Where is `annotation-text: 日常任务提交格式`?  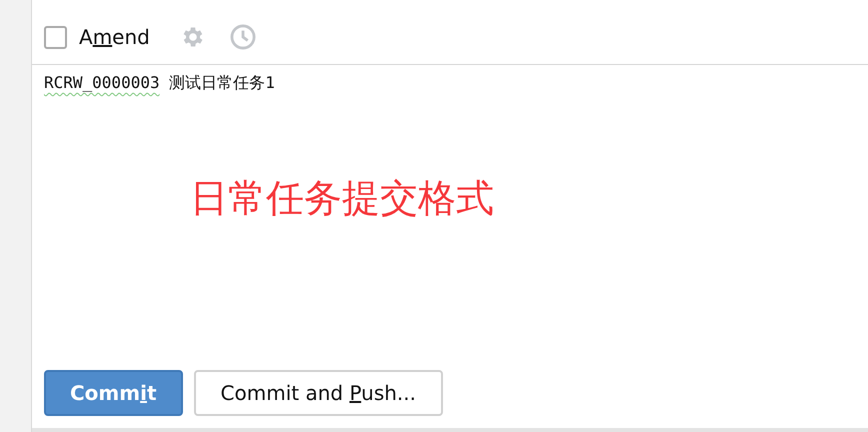
annotation-text: 日常任务提交格式 is located at coordinates (342, 198).